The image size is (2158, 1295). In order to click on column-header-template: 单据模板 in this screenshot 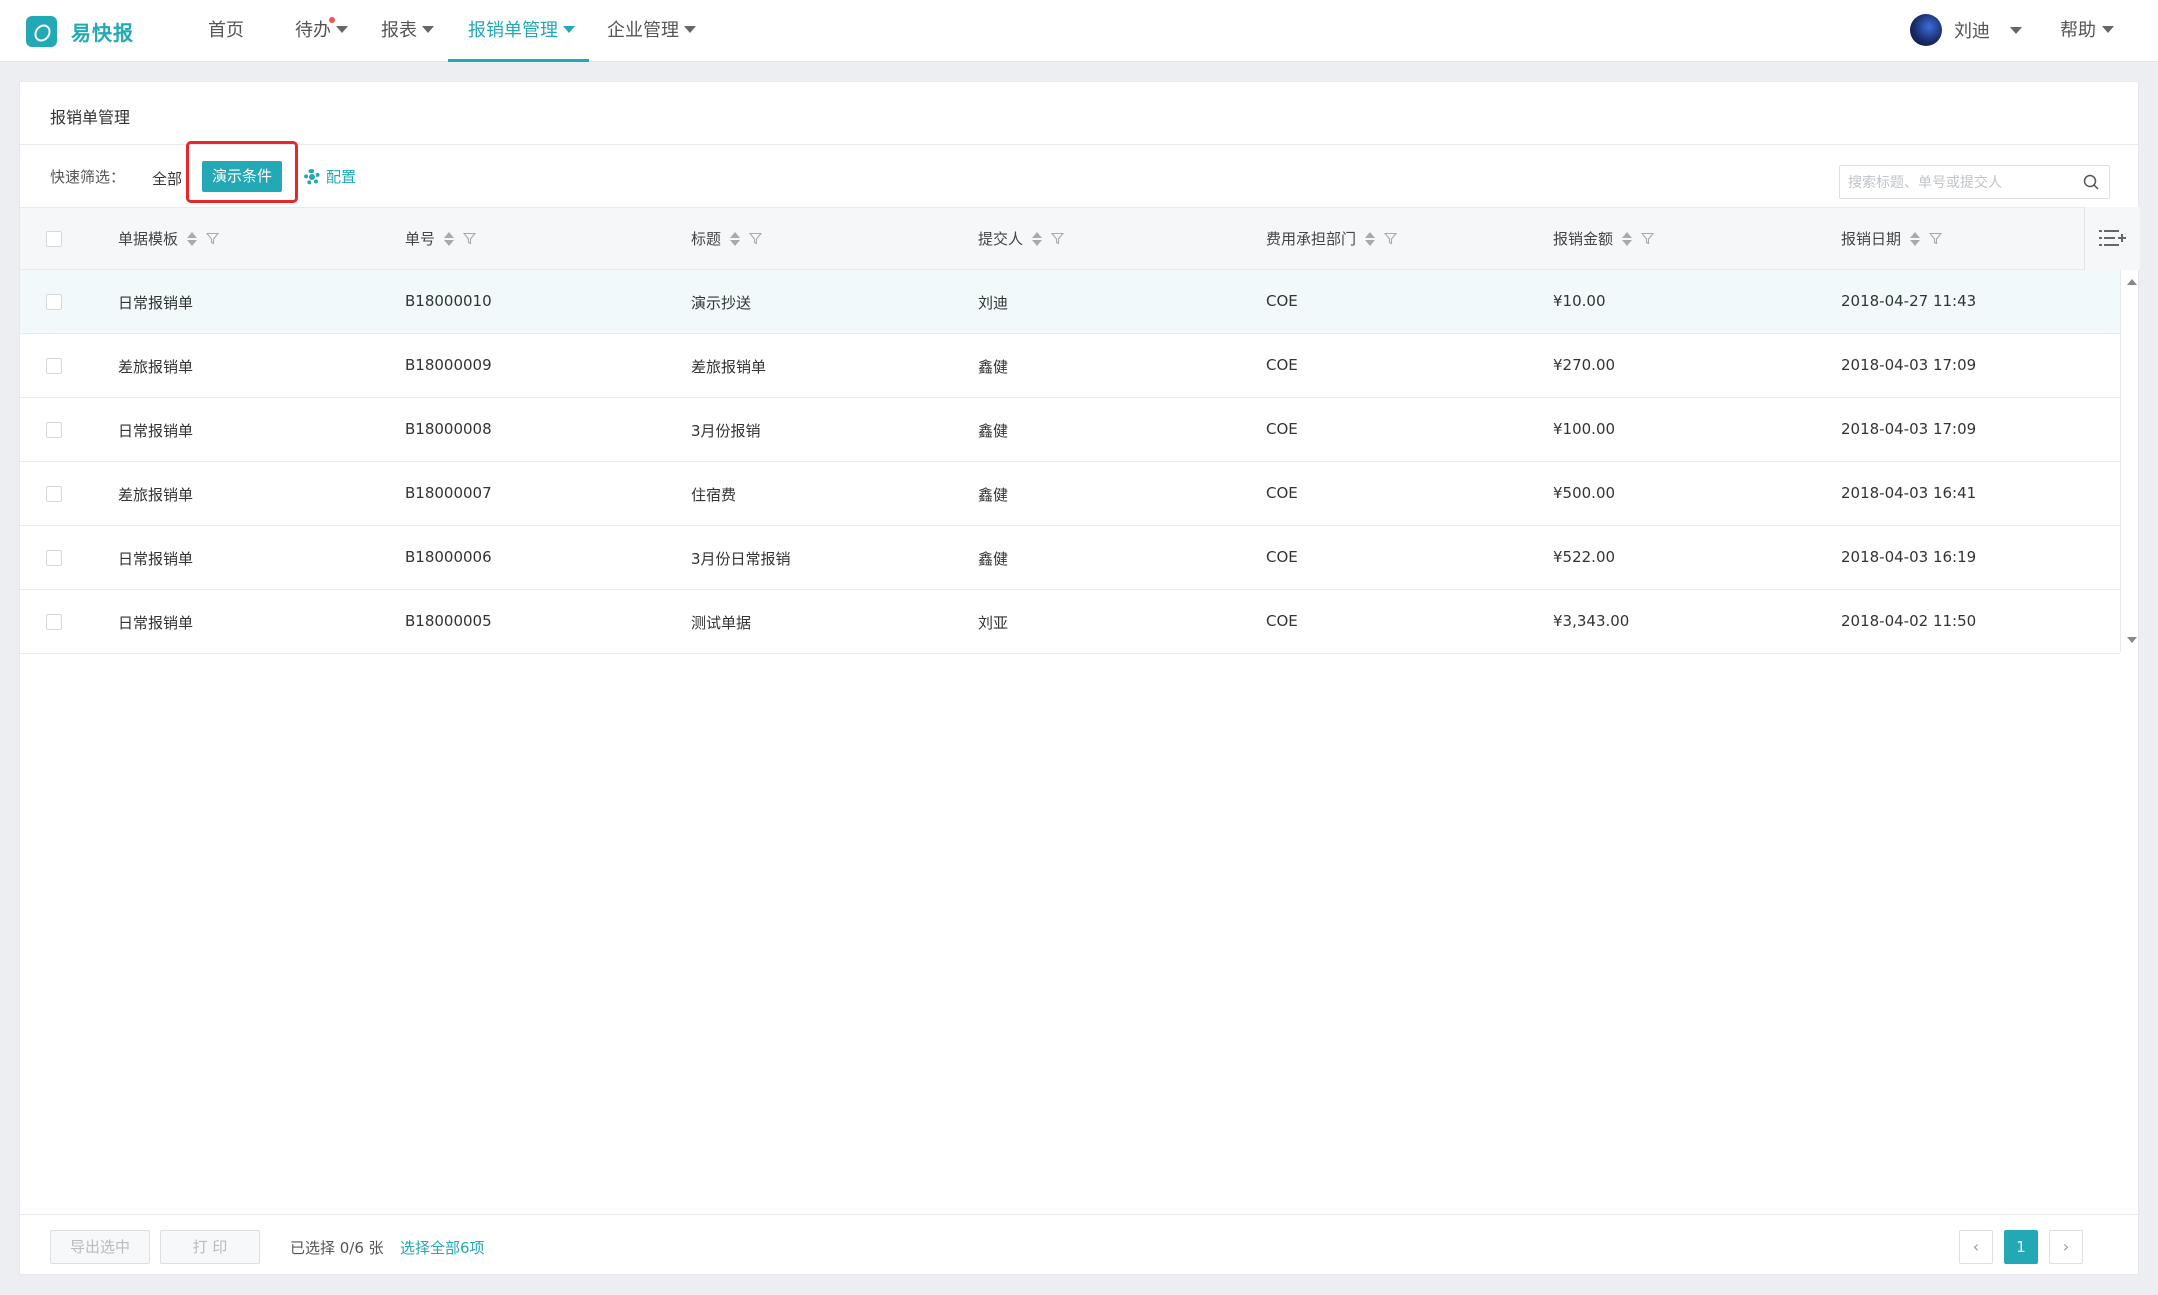, I will do `click(169, 238)`.